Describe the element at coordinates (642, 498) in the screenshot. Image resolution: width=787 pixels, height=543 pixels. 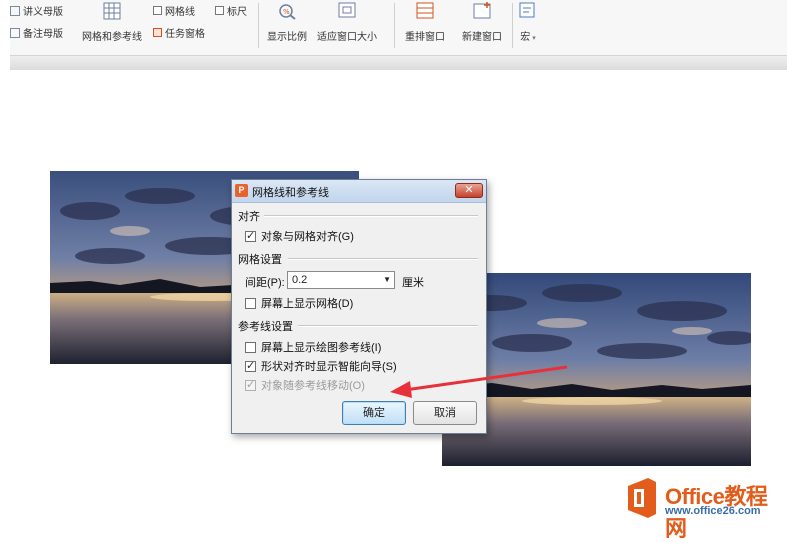
I see `office-logo-icon` at that location.